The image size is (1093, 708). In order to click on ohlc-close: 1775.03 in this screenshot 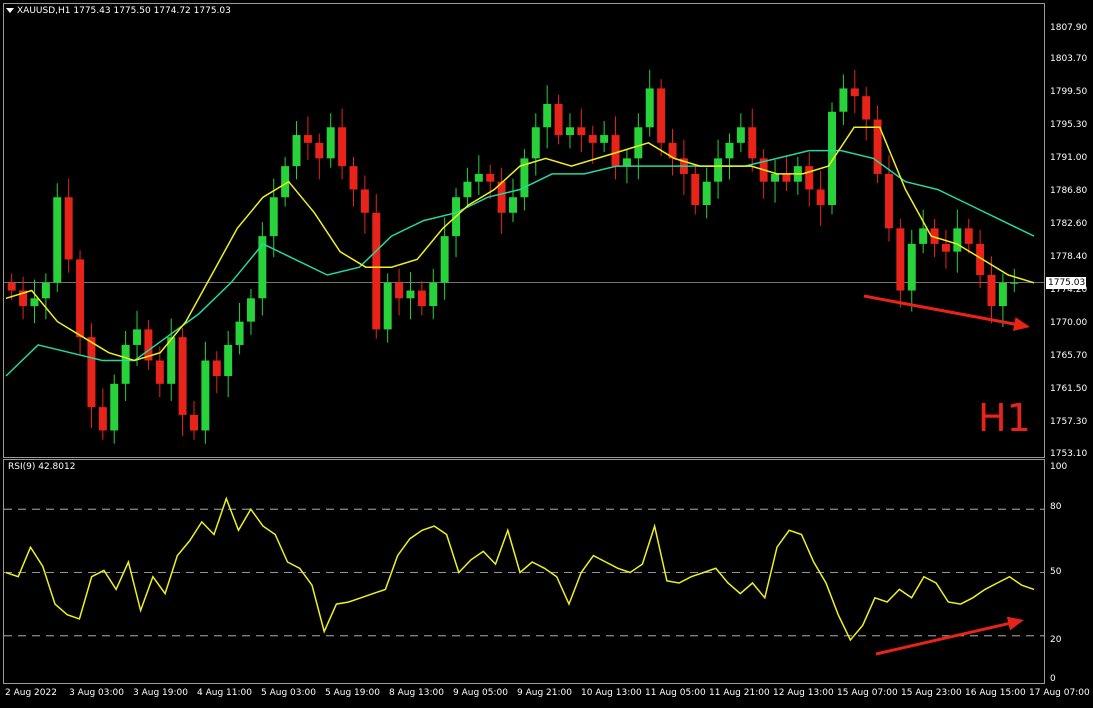, I will do `click(212, 11)`.